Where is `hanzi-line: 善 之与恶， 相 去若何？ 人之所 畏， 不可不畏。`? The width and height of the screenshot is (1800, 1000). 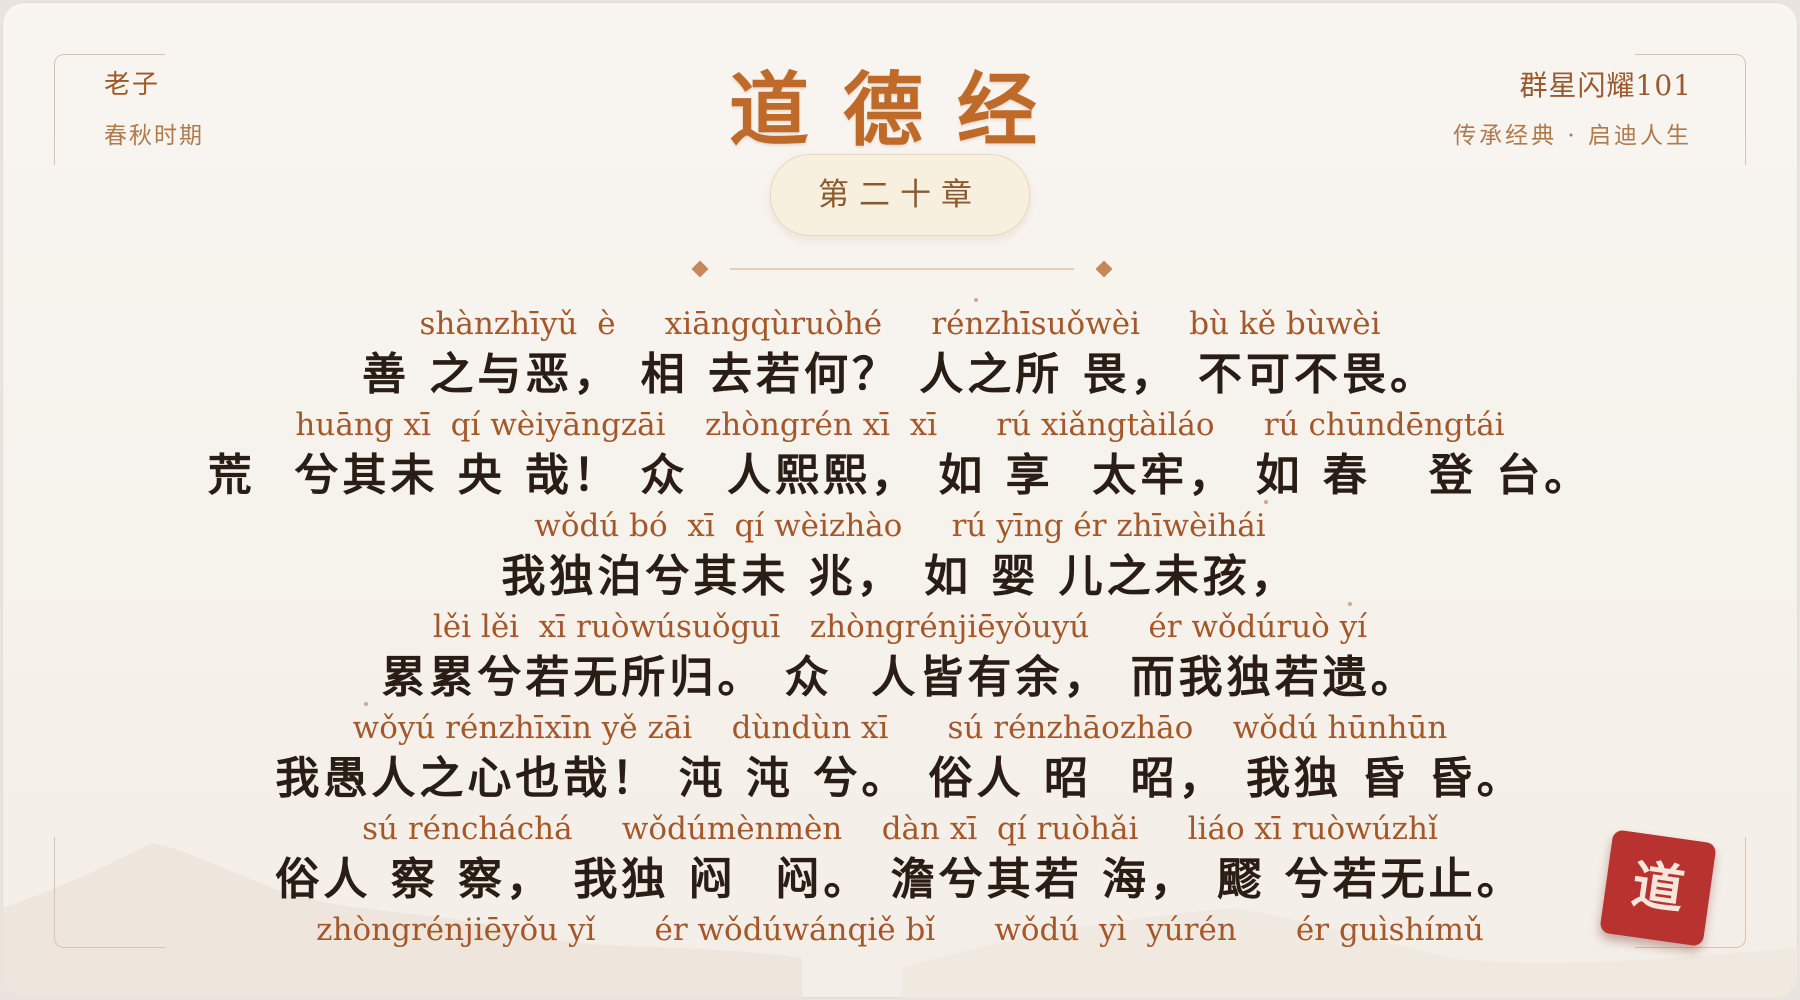
hanzi-line: 善 之与恶， 相 去若何？ 人之所 畏， 不可不畏。 is located at coordinates (900, 374).